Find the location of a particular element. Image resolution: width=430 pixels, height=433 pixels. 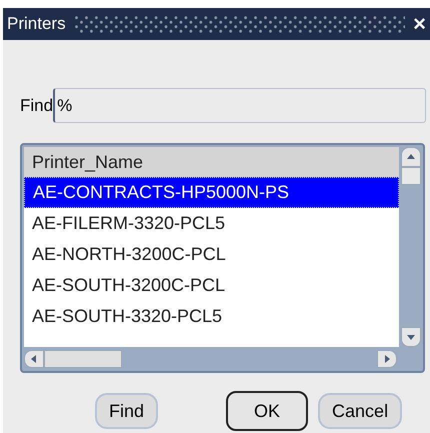

column-header: Printer_Name is located at coordinates (211, 162).